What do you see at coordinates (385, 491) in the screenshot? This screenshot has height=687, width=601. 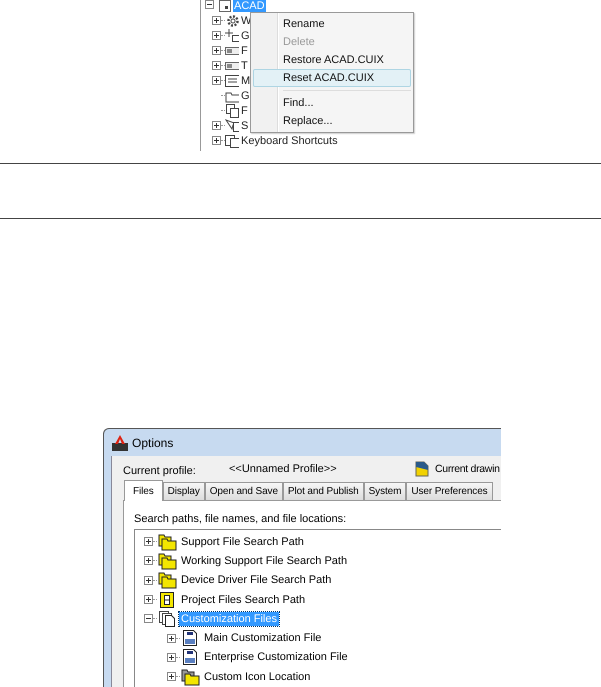 I see `tab: System` at bounding box center [385, 491].